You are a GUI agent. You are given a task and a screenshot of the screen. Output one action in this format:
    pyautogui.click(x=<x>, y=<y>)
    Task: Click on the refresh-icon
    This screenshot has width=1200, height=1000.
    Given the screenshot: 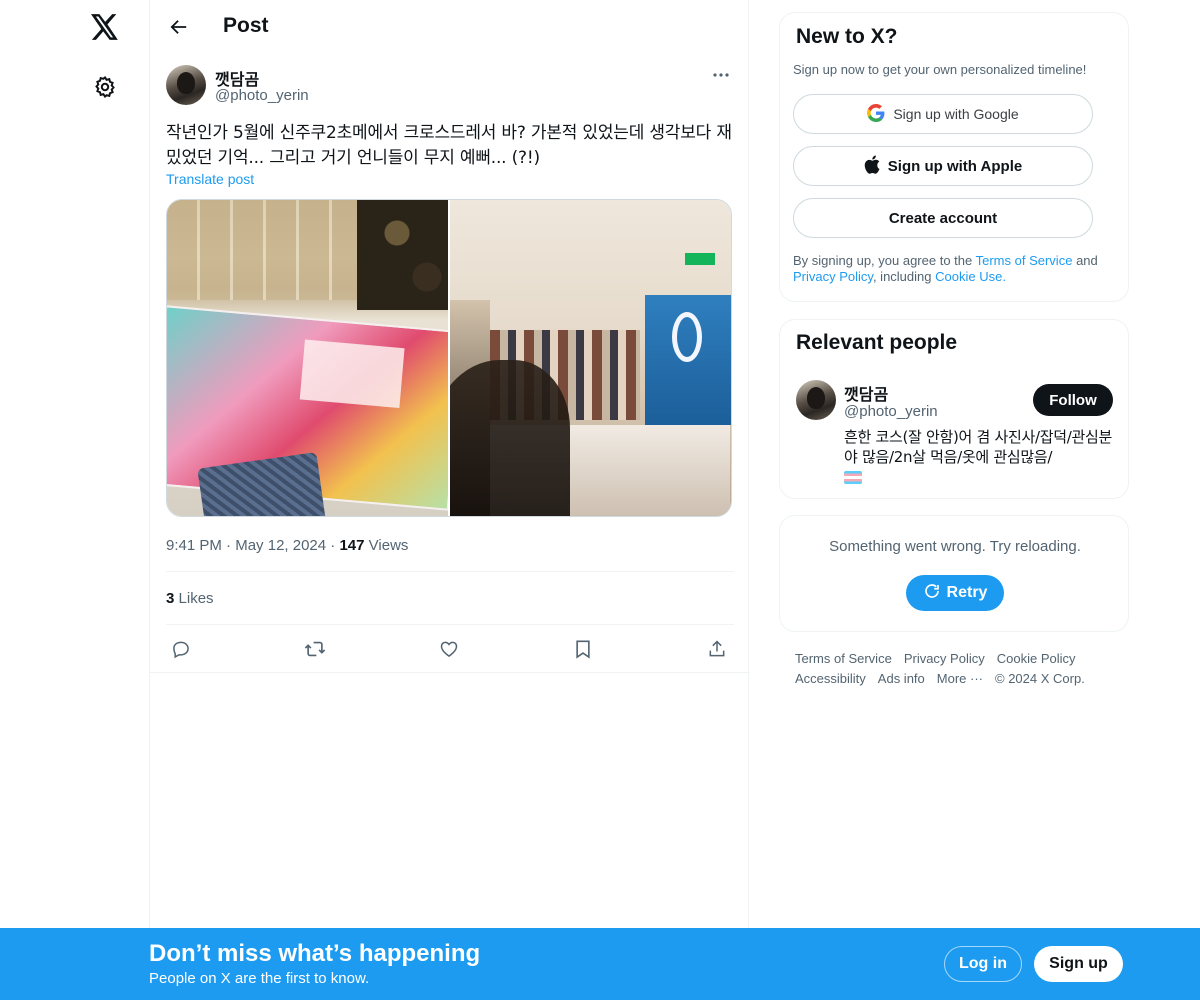 What is the action you would take?
    pyautogui.click(x=932, y=593)
    